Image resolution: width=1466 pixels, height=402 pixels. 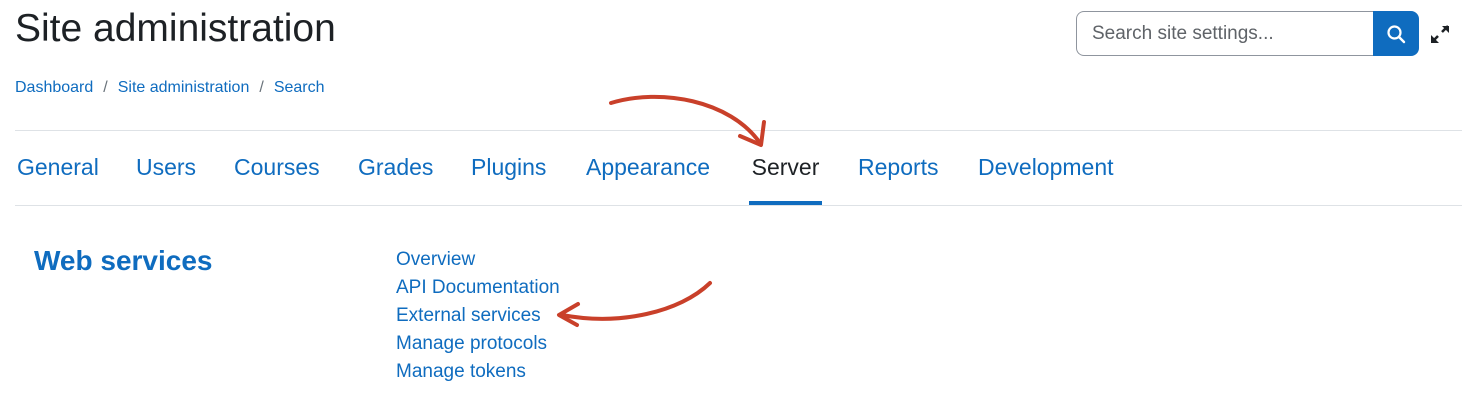 I want to click on tab-plugins: Plugins, so click(x=508, y=168).